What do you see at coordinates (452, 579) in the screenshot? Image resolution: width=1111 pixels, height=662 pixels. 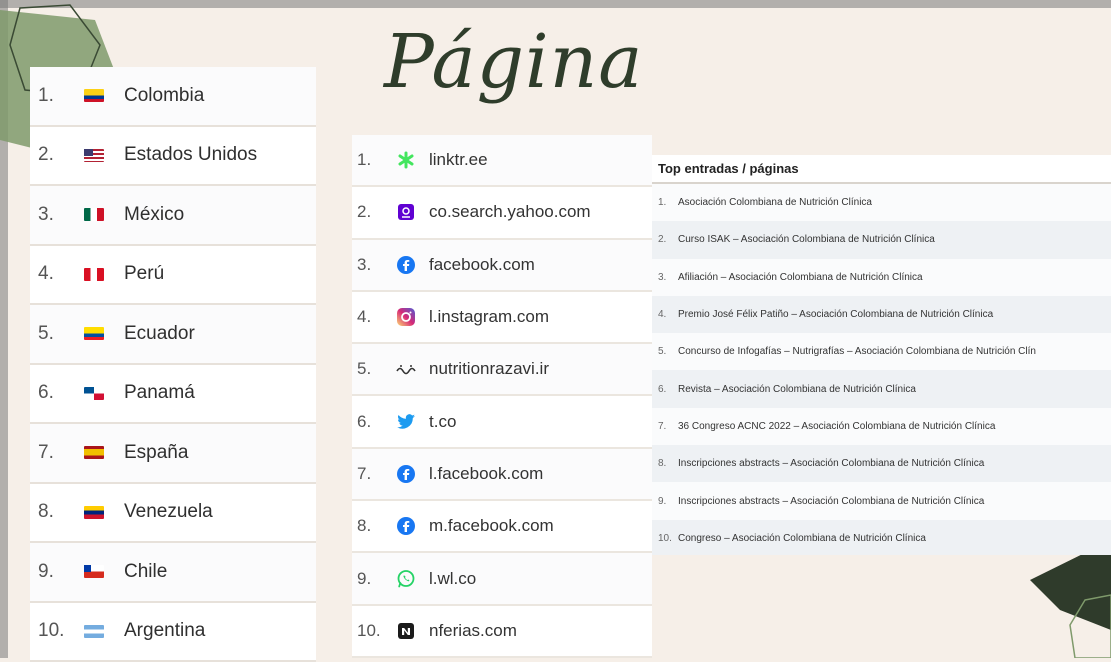 I see `referrer-domain: l.wl.co` at bounding box center [452, 579].